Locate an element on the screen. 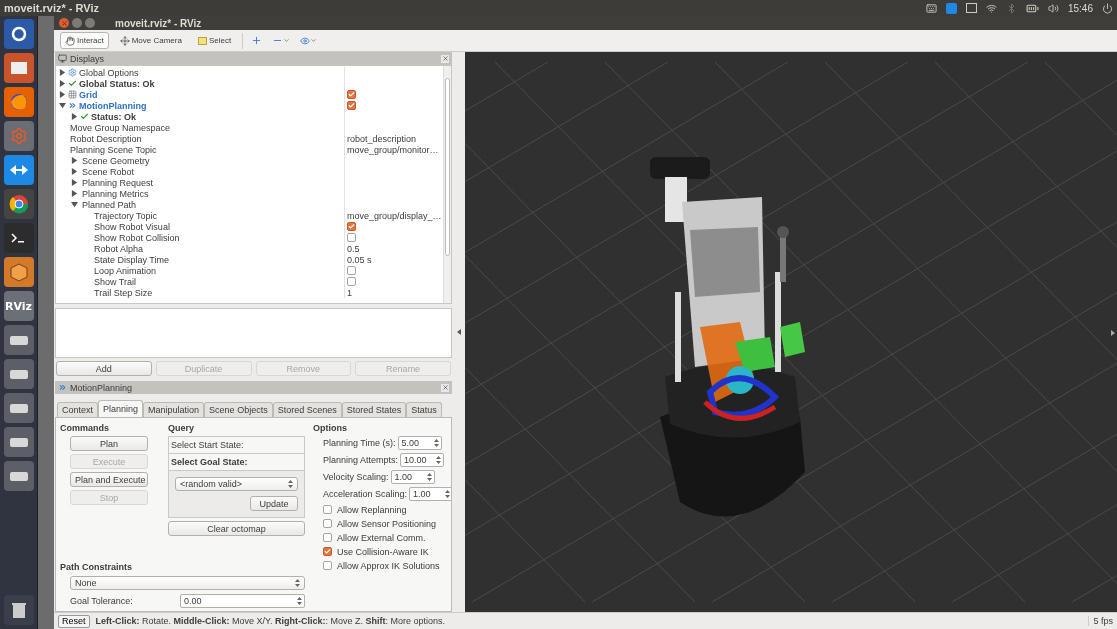 This screenshot has width=1117, height=629. clear-octomap-button: Clear octomap is located at coordinates (236, 528).